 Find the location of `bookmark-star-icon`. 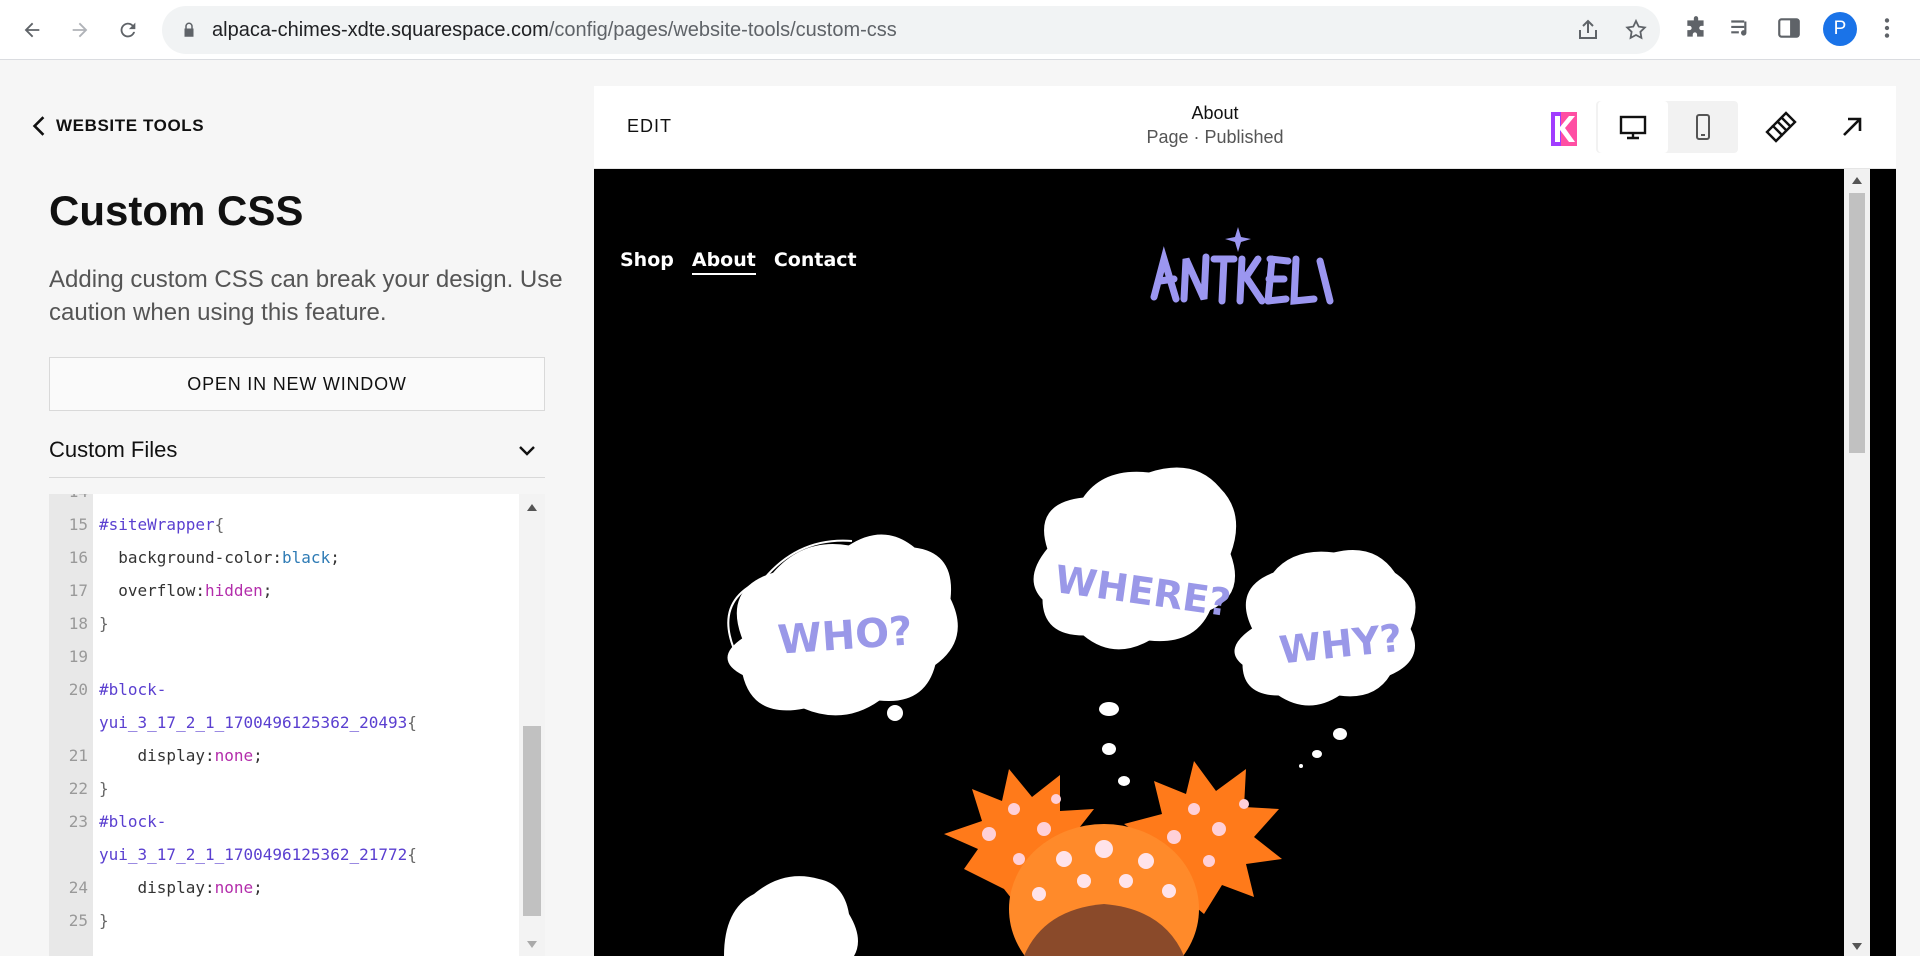

bookmark-star-icon is located at coordinates (1636, 30).